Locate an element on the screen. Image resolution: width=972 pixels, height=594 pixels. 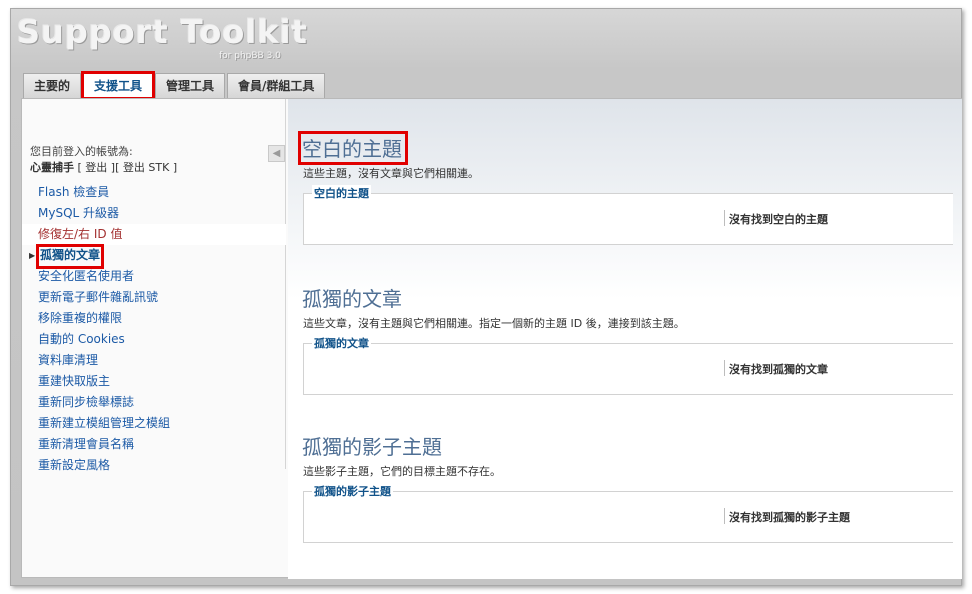
user-line: 心靈捕手 [ 登出 ][ 登出 STK ] is located at coordinates (103, 167).